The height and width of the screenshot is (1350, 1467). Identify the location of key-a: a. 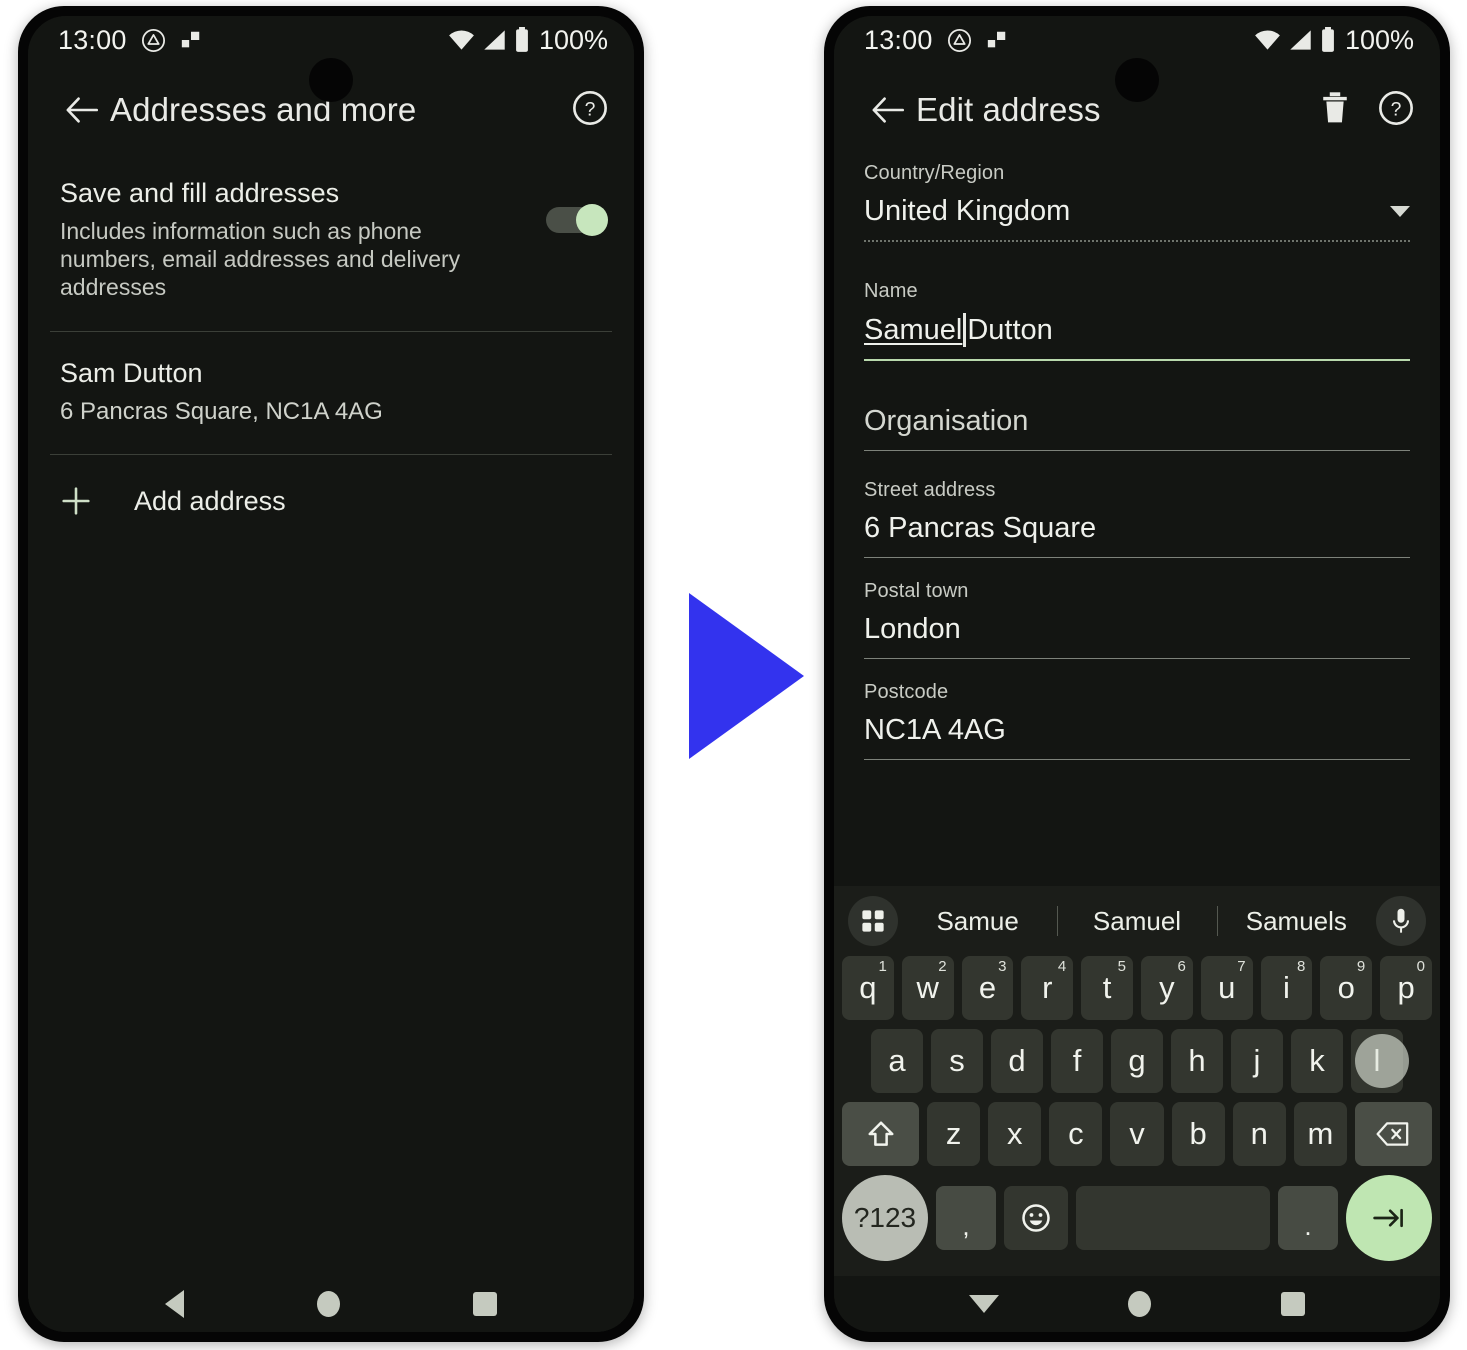
(897, 1061).